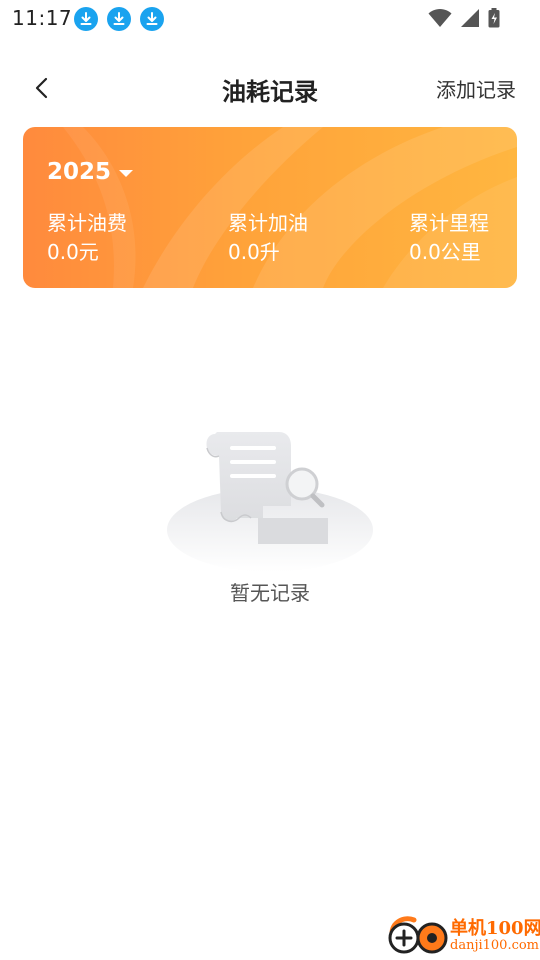  What do you see at coordinates (476, 88) in the screenshot?
I see `add-record-button: 添加记录` at bounding box center [476, 88].